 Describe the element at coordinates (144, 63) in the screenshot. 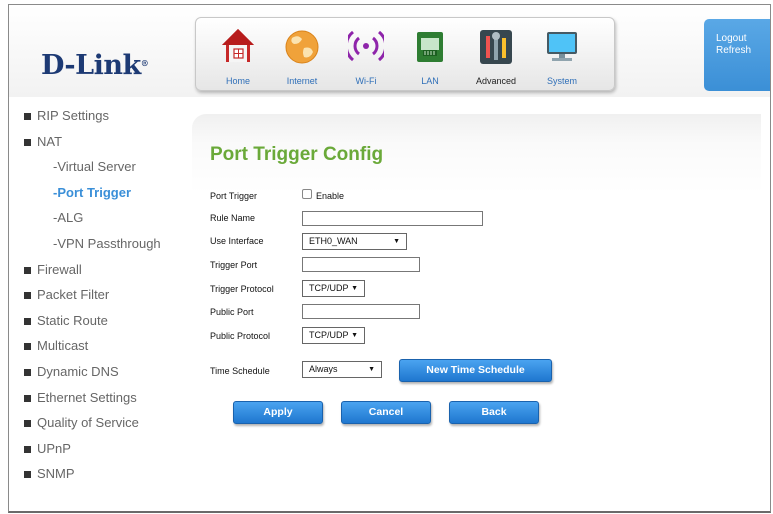

I see `registered-mark: ®` at that location.